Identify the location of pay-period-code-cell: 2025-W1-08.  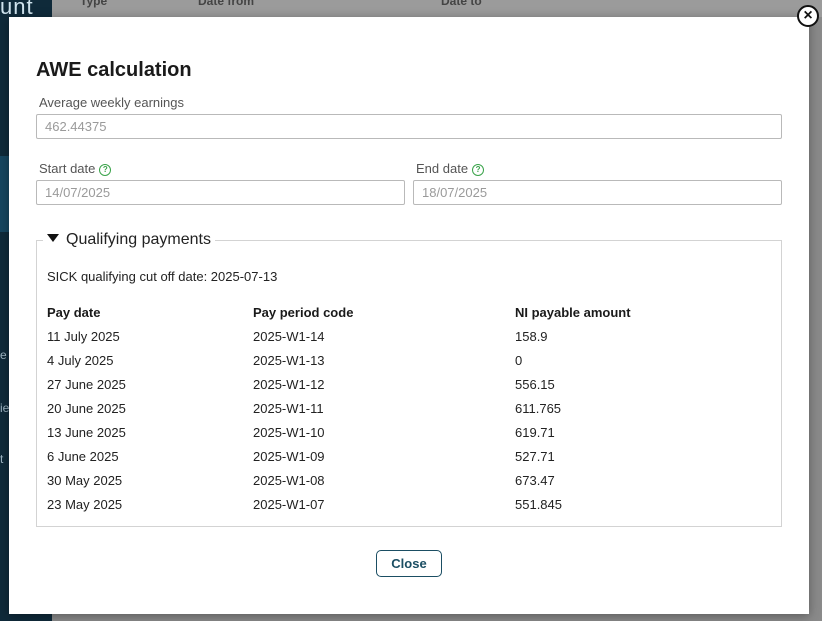
(289, 480).